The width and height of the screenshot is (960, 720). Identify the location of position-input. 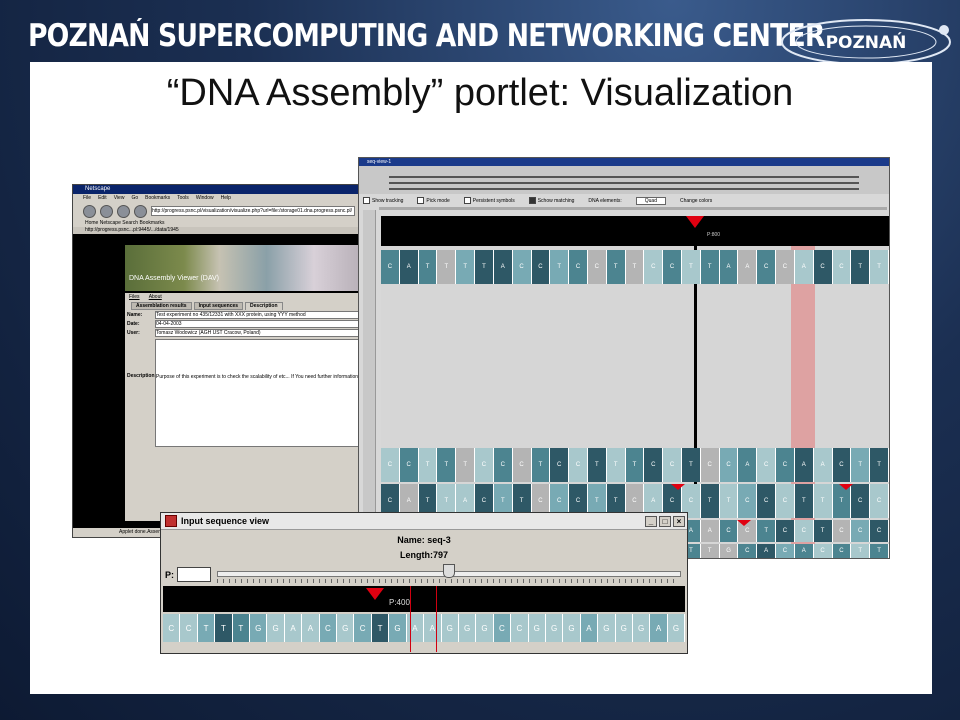
(194, 574).